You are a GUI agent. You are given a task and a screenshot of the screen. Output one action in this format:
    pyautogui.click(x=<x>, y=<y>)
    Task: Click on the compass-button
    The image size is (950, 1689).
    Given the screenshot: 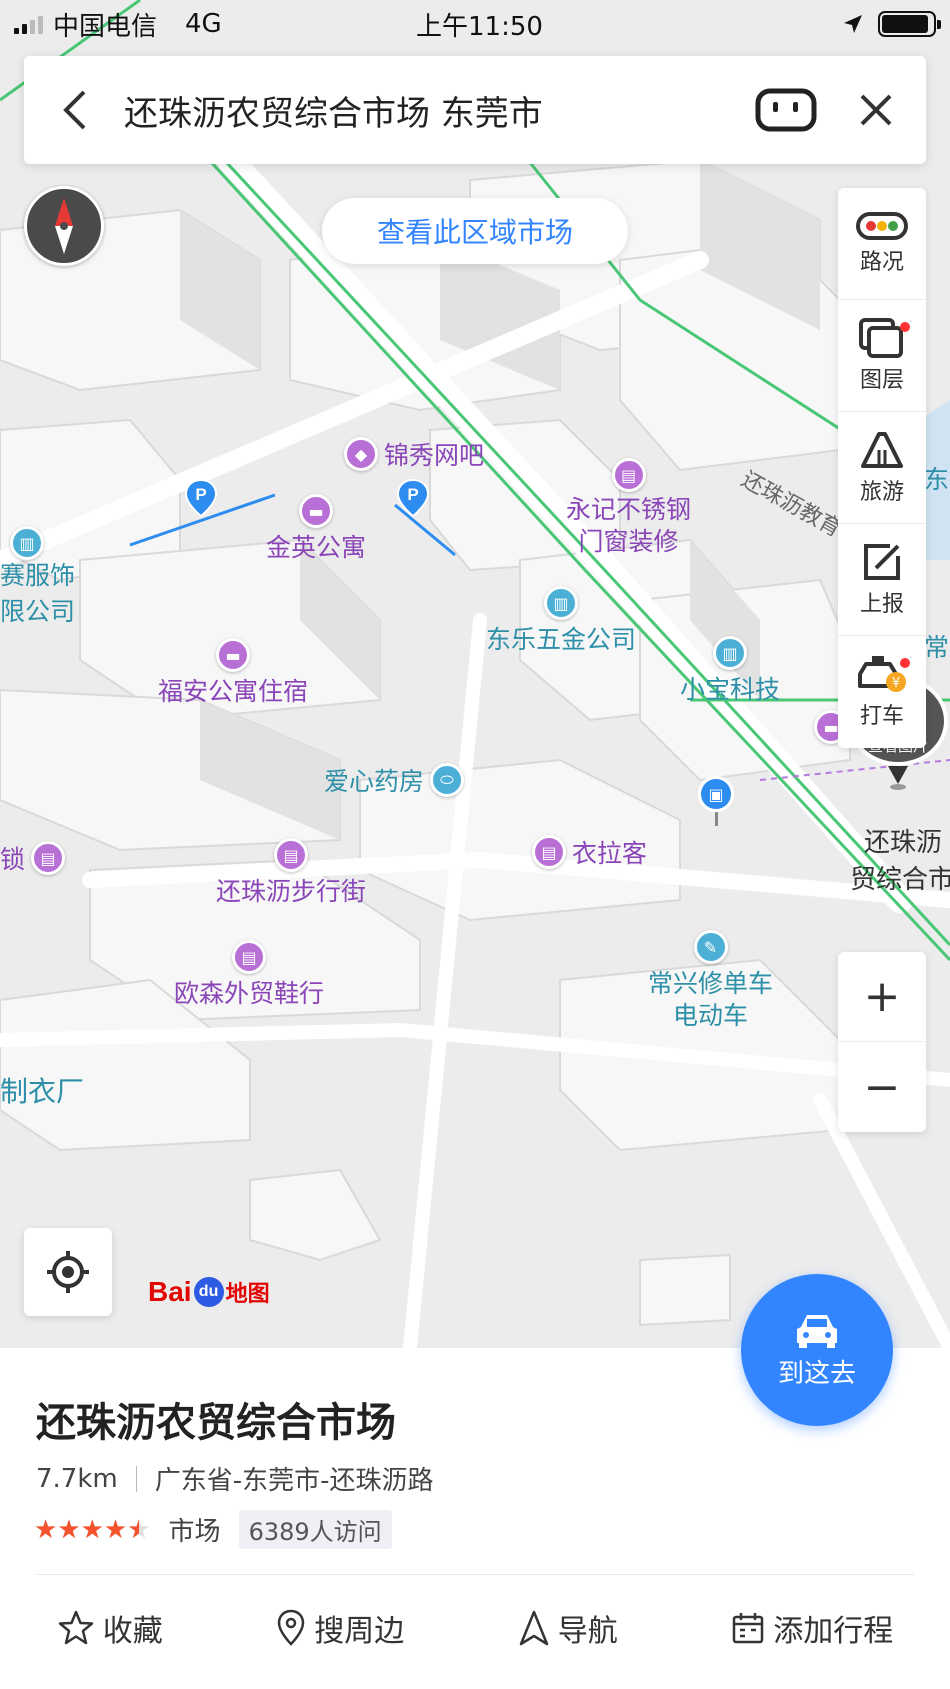 What is the action you would take?
    pyautogui.click(x=64, y=226)
    